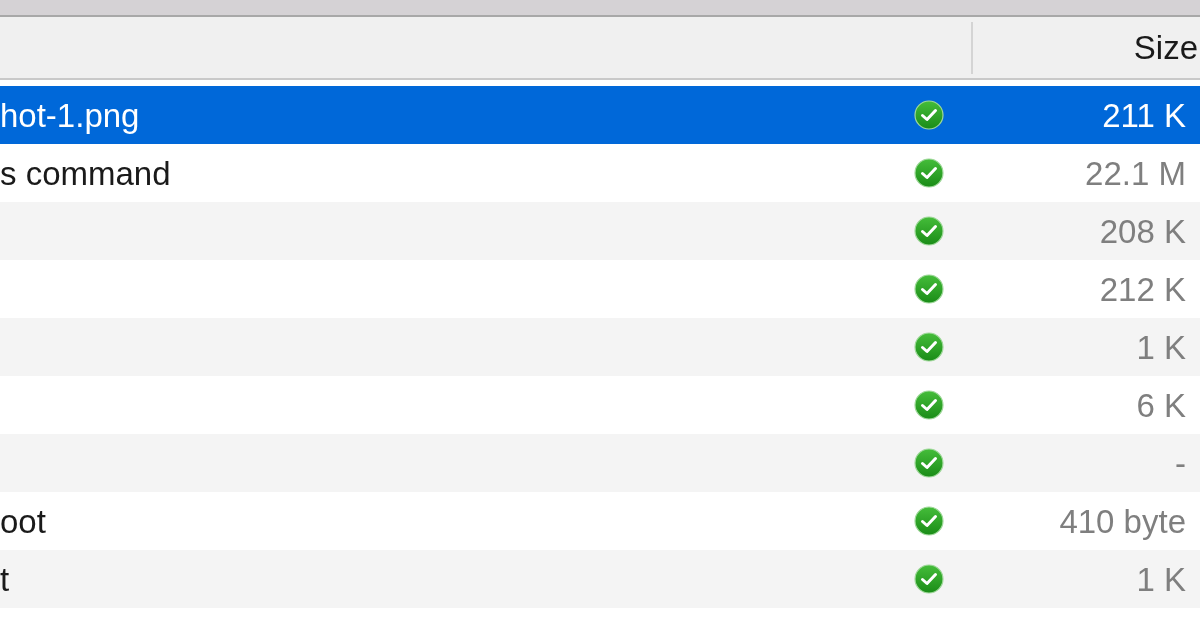  I want to click on column-header: Size, so click(1165, 47).